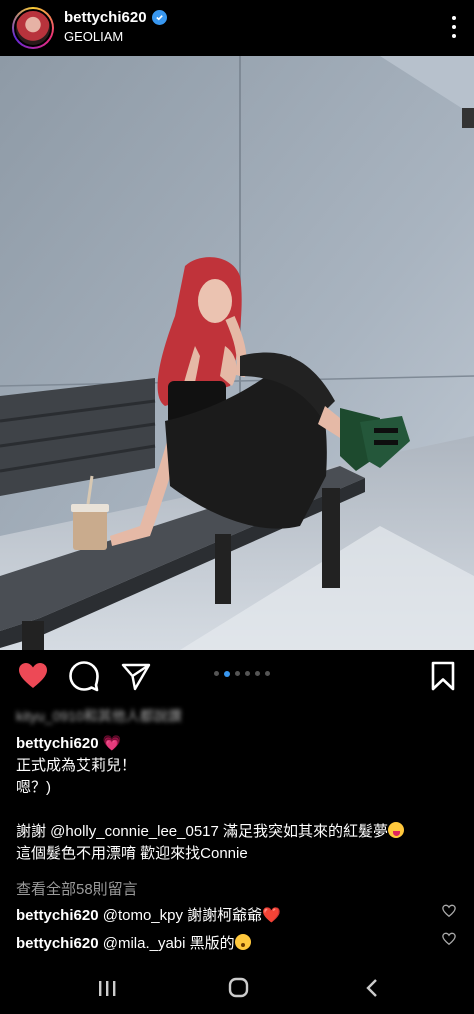  I want to click on send-icon, so click(136, 676).